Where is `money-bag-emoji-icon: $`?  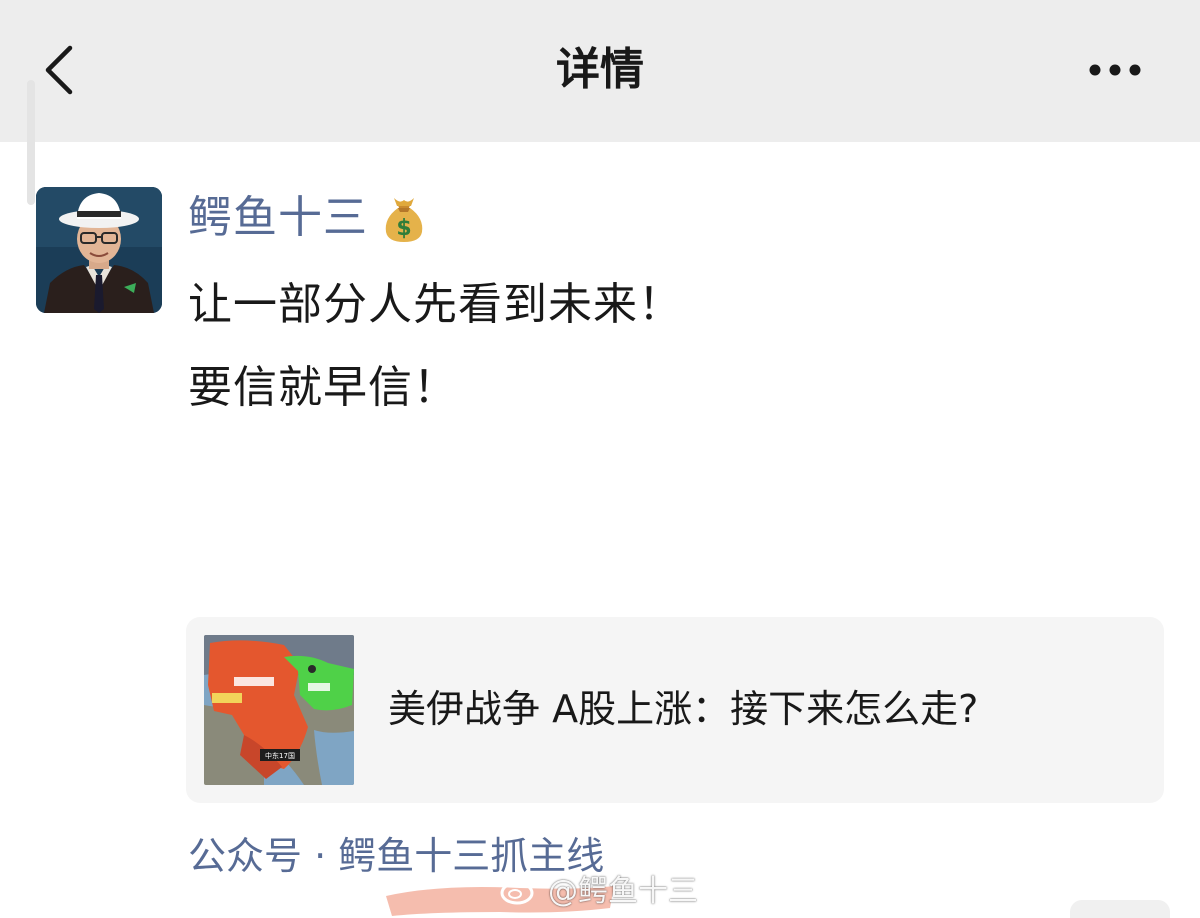 money-bag-emoji-icon: $ is located at coordinates (404, 220).